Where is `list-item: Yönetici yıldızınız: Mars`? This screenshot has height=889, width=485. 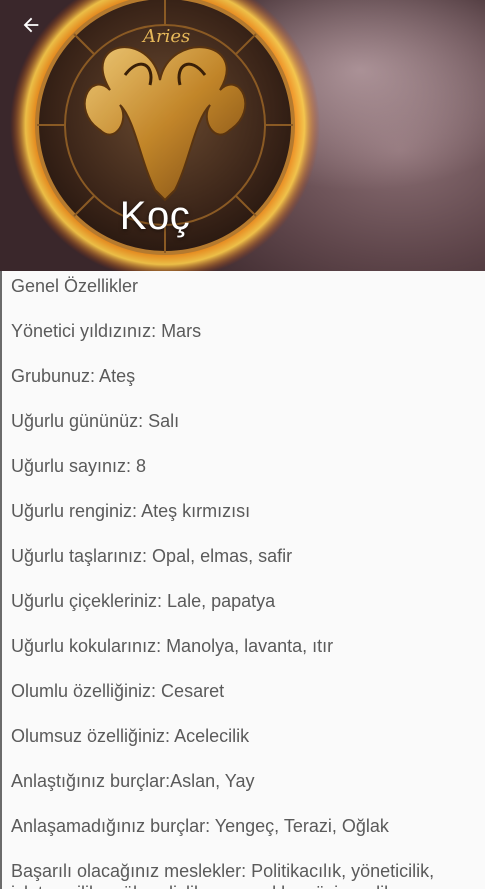
list-item: Yönetici yıldızınız: Mars is located at coordinates (106, 331).